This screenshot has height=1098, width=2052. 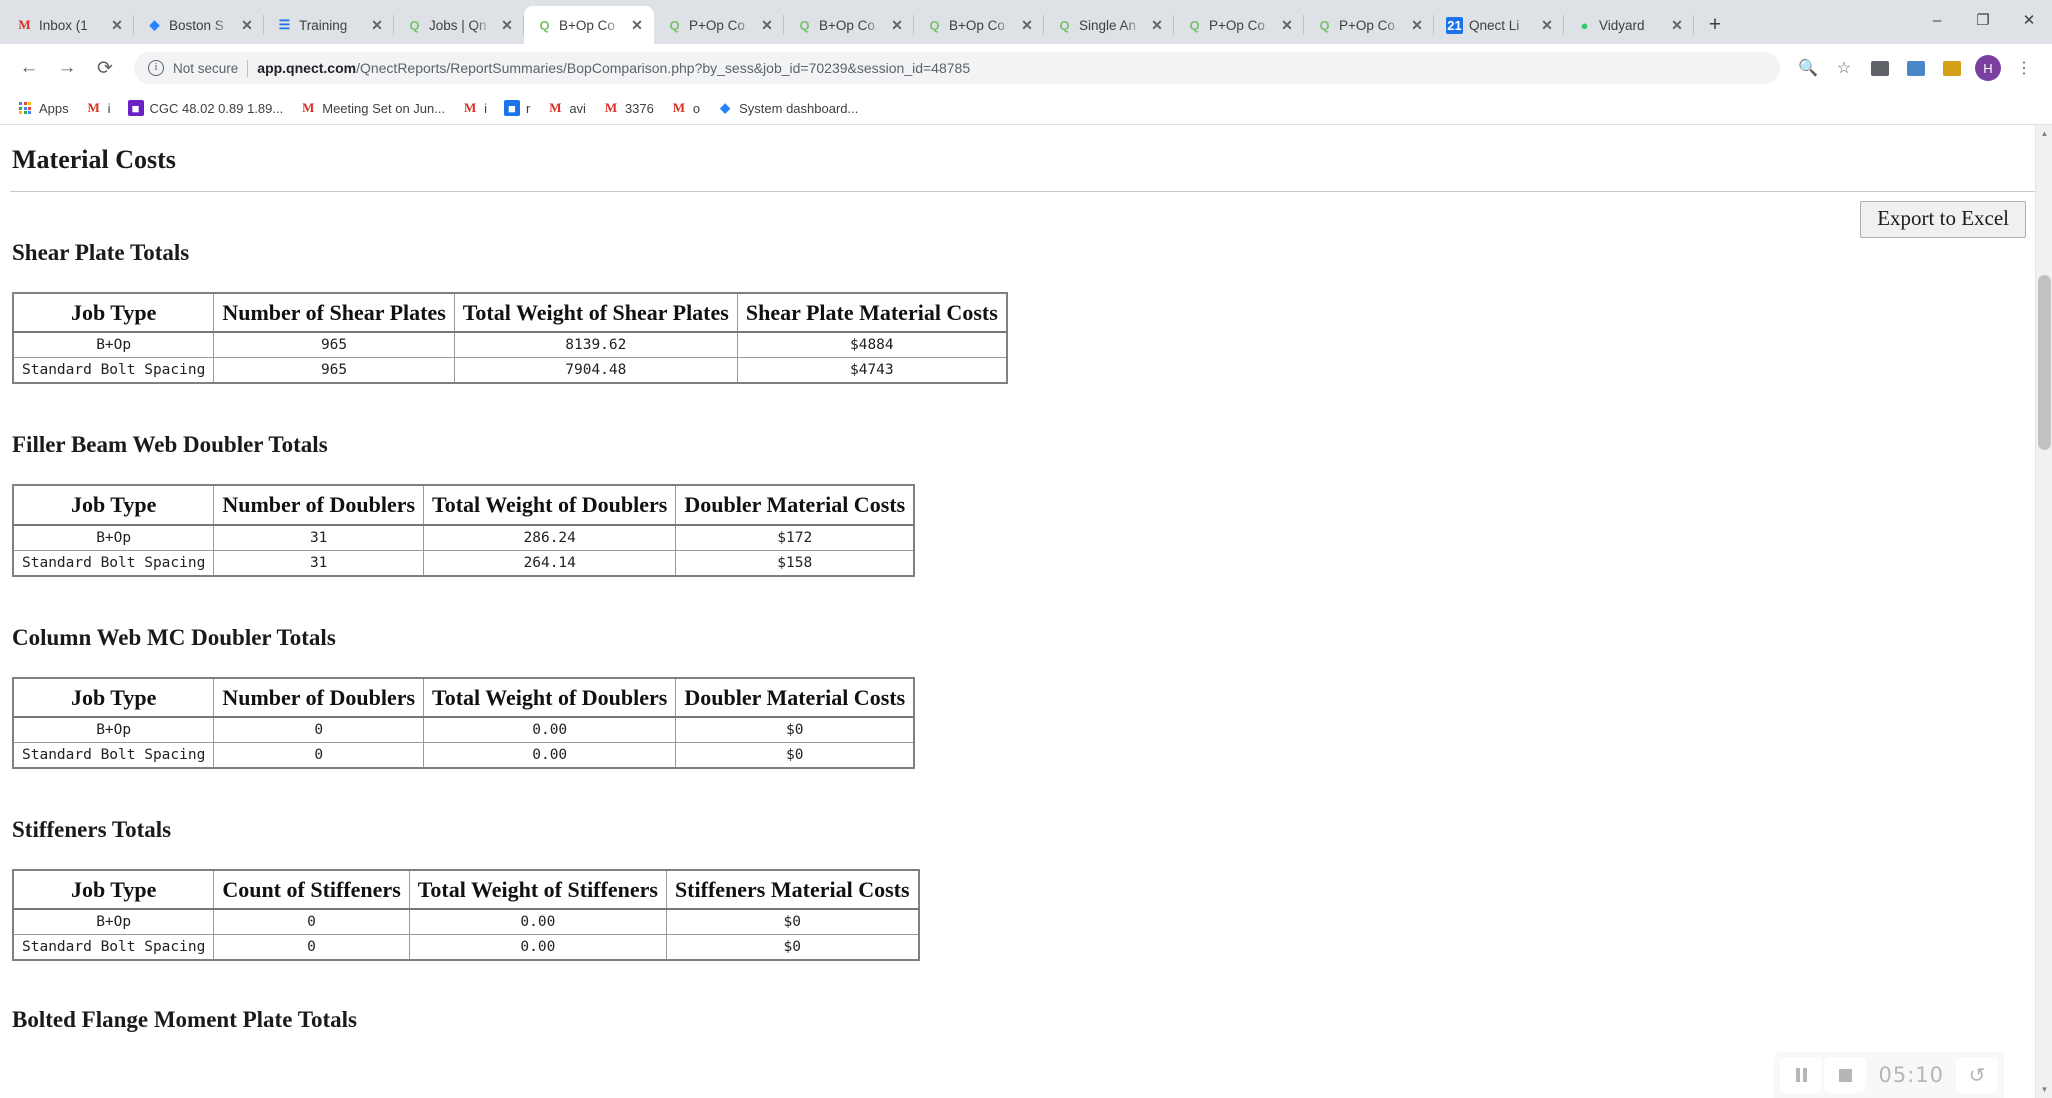 What do you see at coordinates (595, 312) in the screenshot?
I see `column-header: Total Weight of Shear Plates` at bounding box center [595, 312].